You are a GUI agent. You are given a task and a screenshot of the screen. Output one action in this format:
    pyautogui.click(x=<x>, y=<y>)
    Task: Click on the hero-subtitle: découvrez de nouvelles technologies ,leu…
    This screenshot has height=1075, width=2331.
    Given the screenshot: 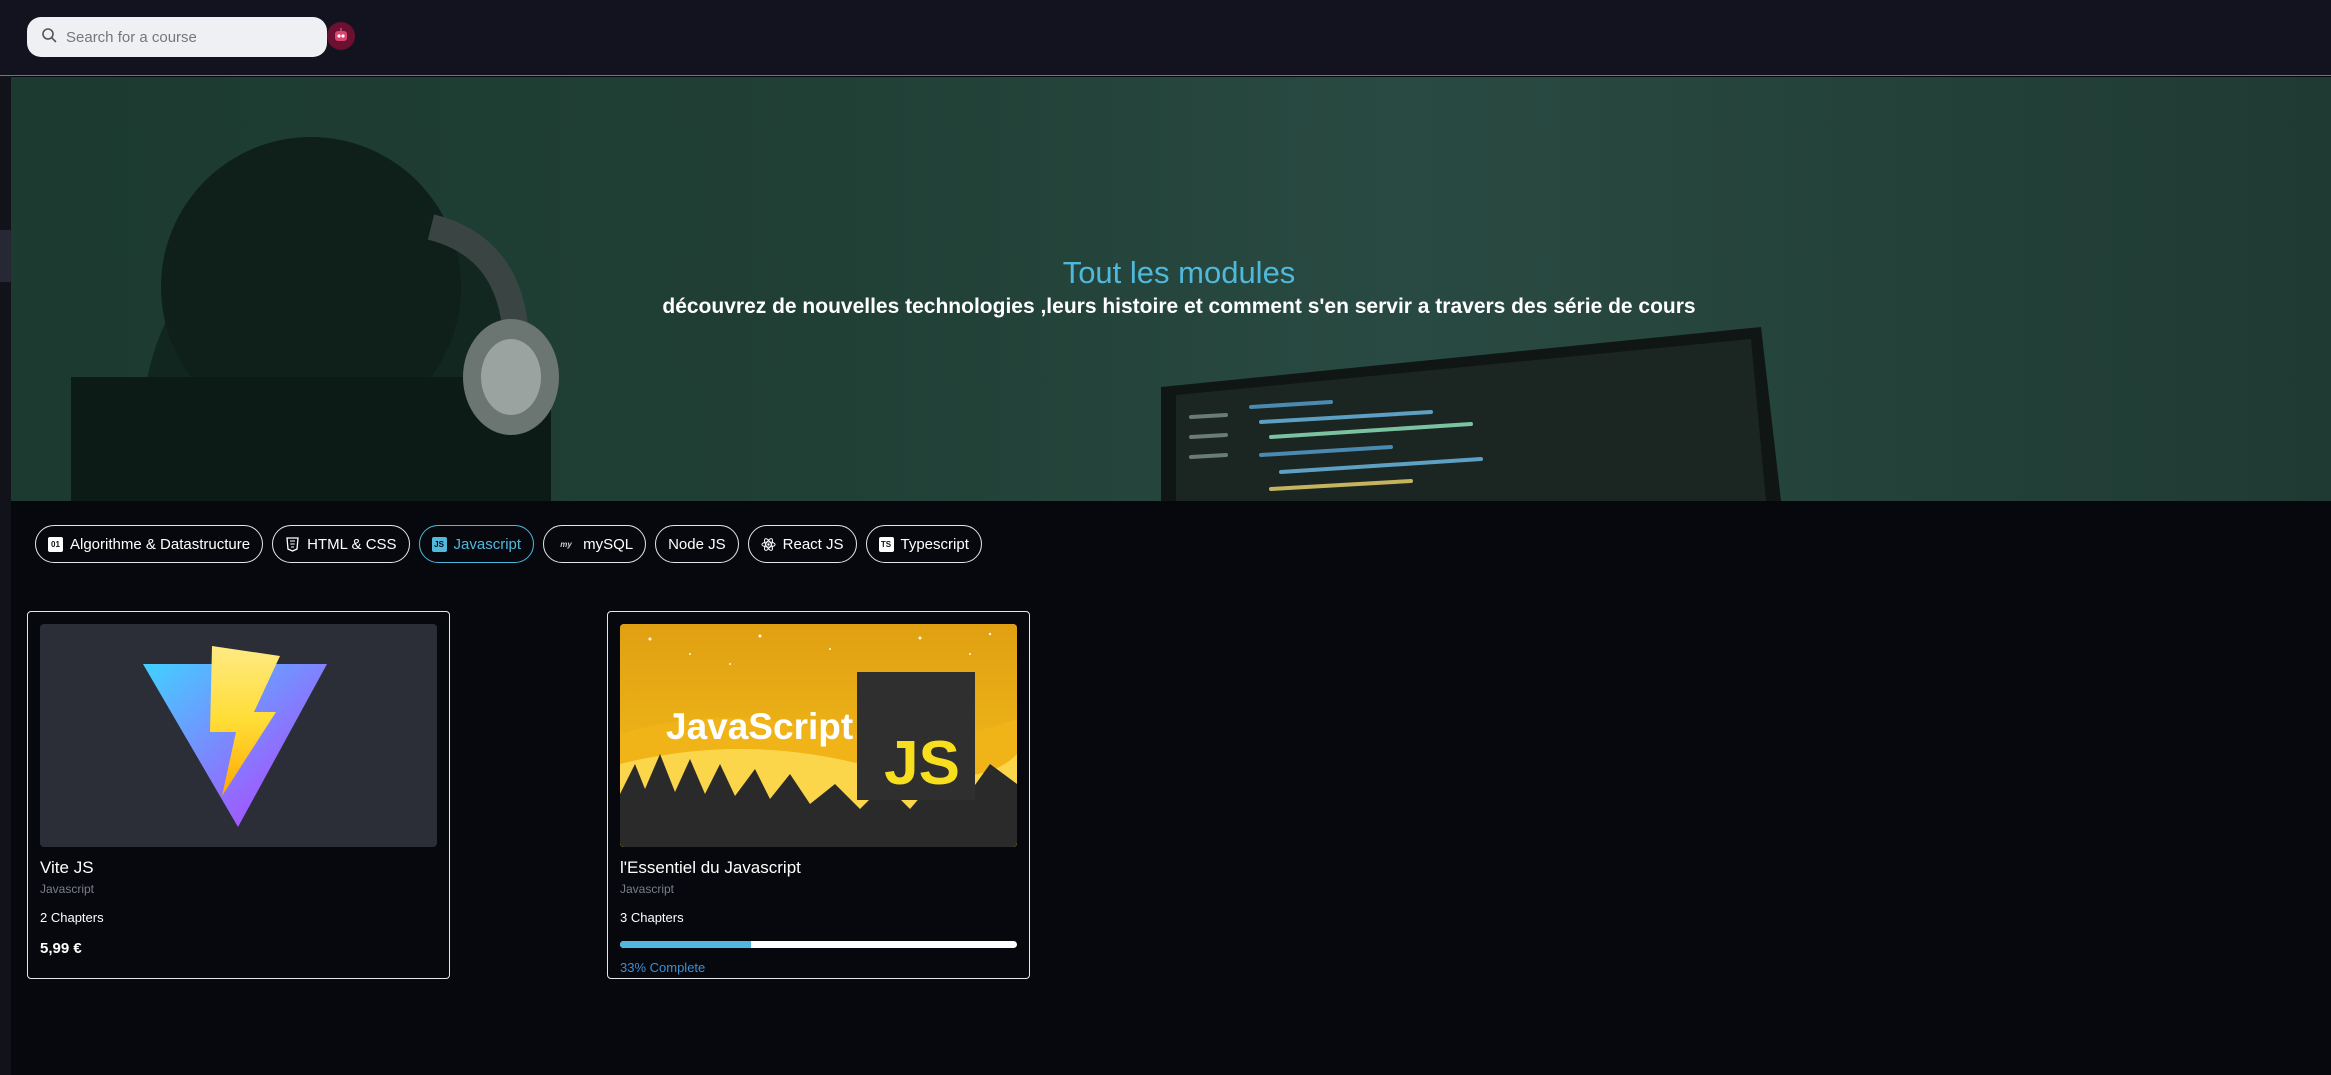 What is the action you would take?
    pyautogui.click(x=1179, y=306)
    